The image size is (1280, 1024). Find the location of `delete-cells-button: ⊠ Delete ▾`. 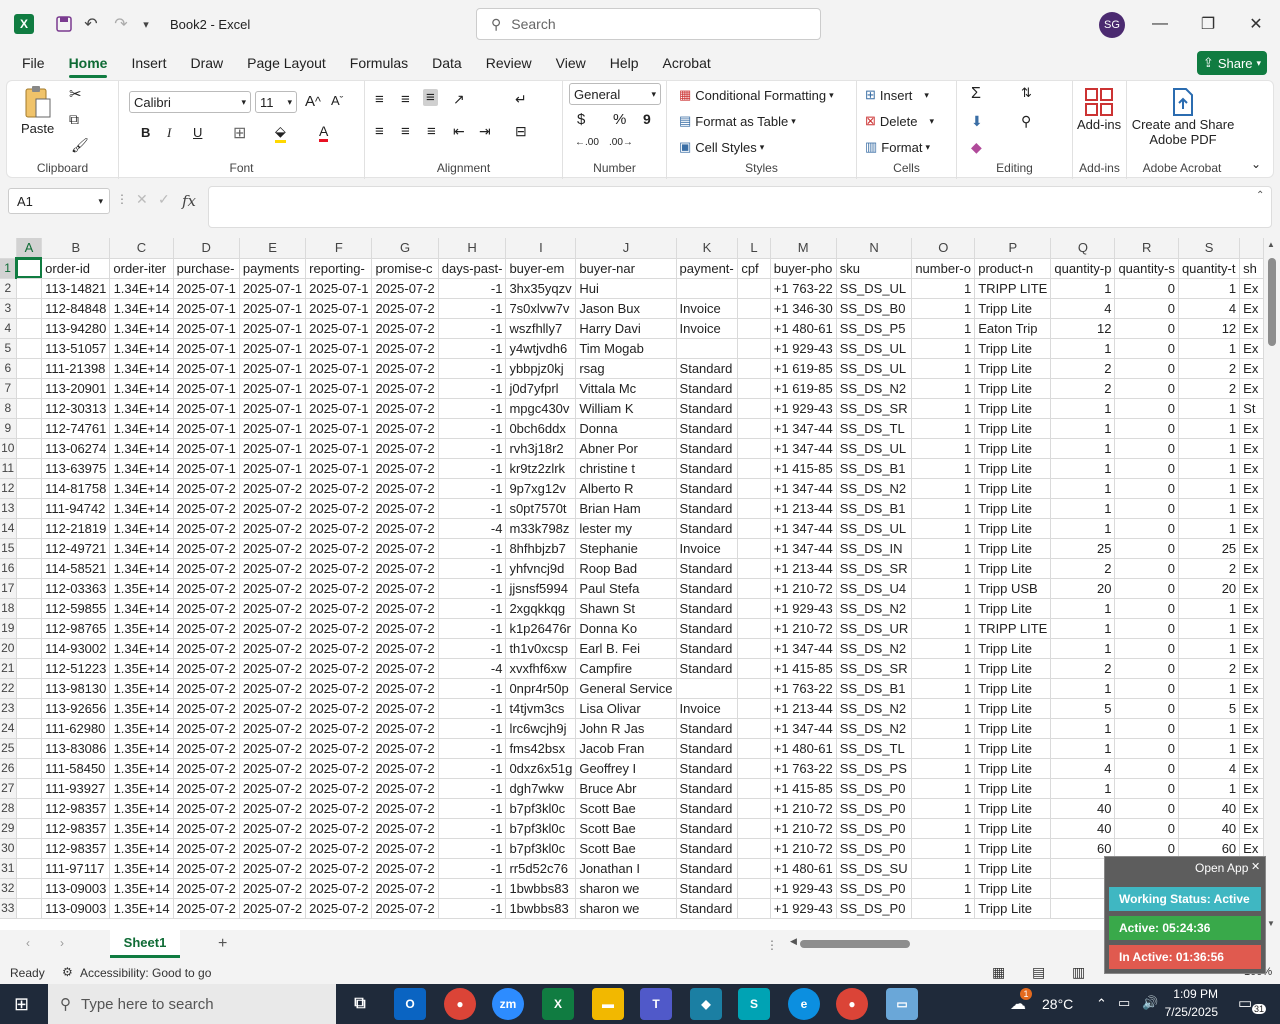

delete-cells-button: ⊠ Delete ▾ is located at coordinates (899, 121).